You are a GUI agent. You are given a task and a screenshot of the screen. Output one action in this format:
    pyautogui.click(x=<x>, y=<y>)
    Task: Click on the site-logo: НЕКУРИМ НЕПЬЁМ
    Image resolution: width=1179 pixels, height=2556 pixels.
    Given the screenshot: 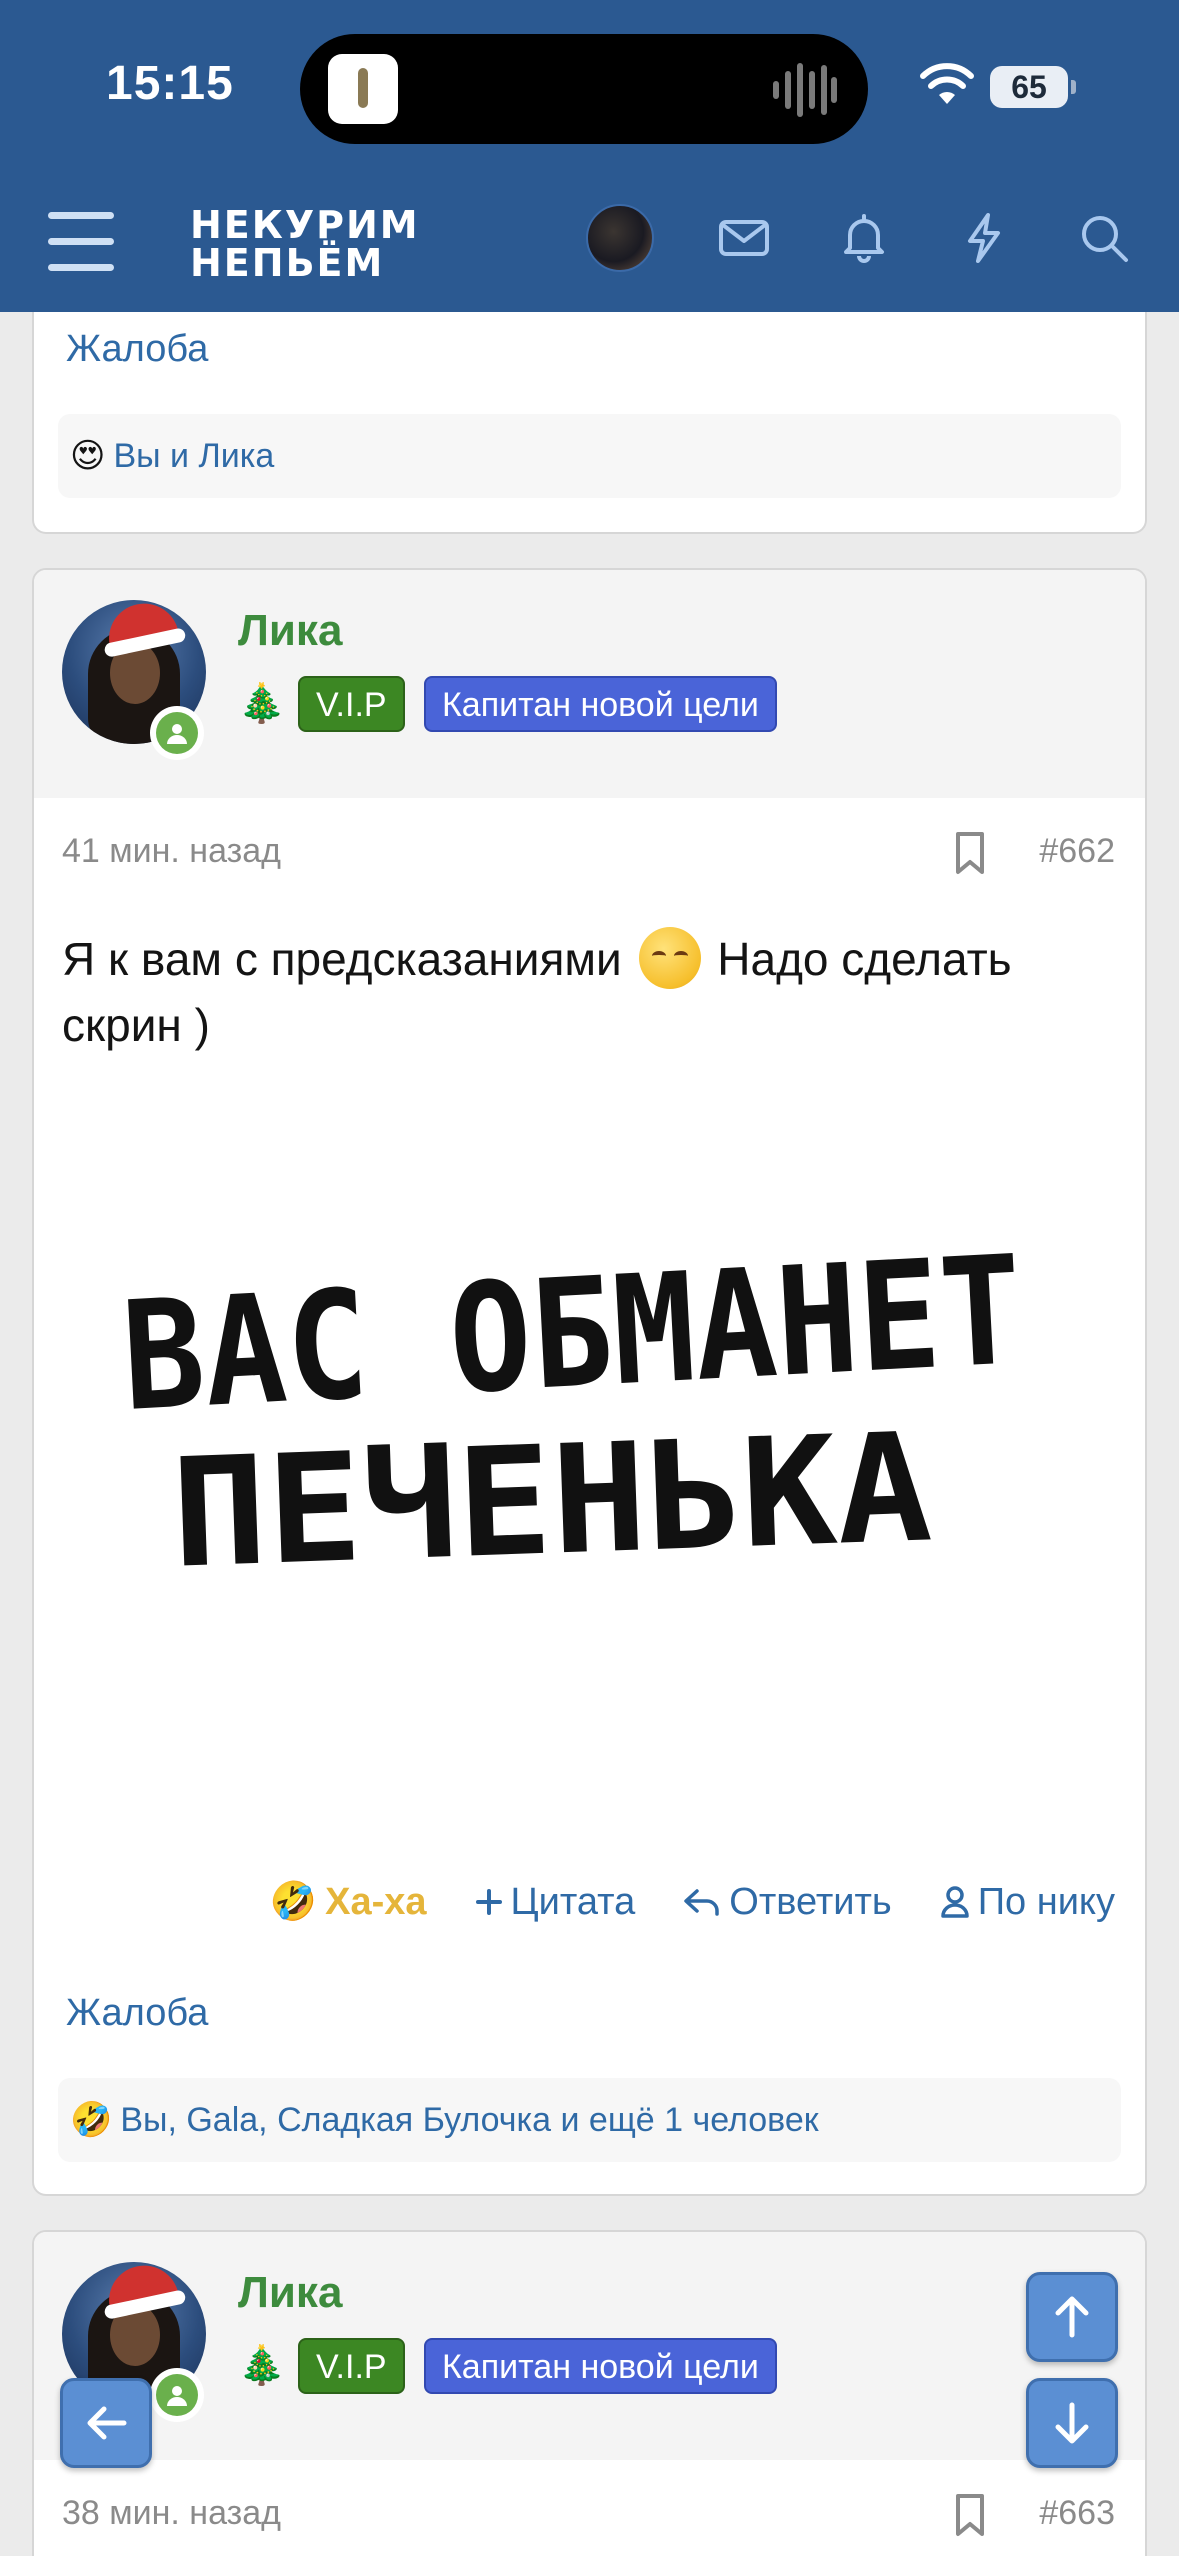 What is the action you would take?
    pyautogui.click(x=305, y=244)
    